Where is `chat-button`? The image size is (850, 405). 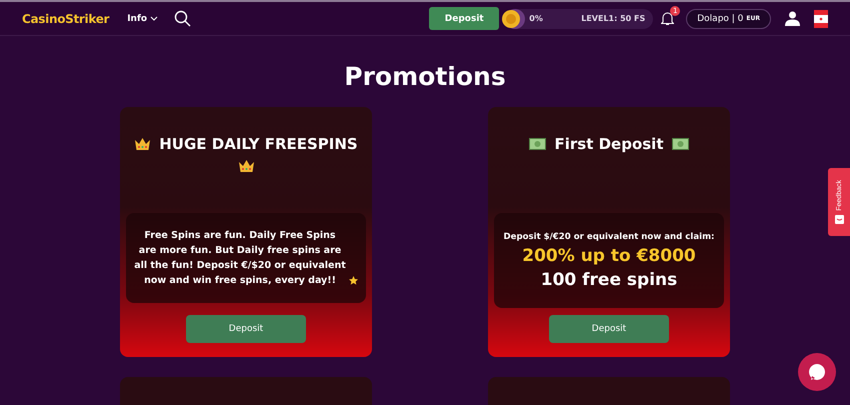
chat-button is located at coordinates (817, 372).